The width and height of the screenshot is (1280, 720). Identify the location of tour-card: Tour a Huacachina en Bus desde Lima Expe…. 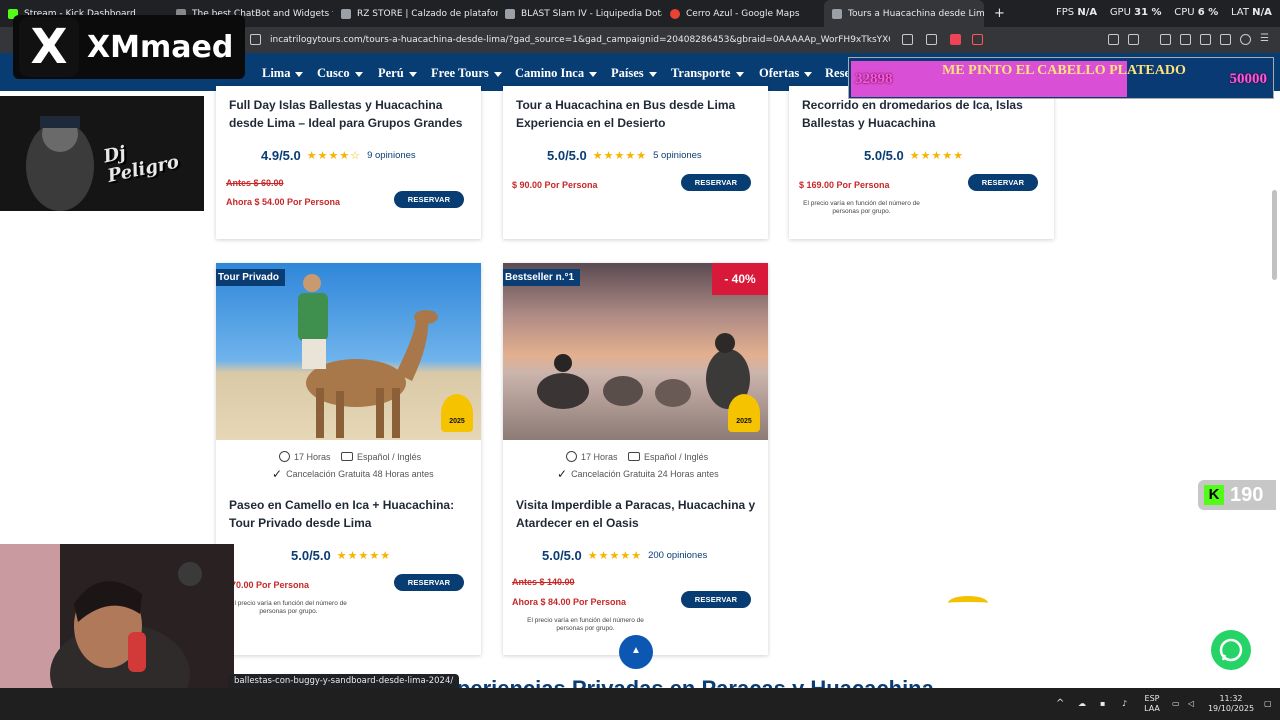
(635, 162).